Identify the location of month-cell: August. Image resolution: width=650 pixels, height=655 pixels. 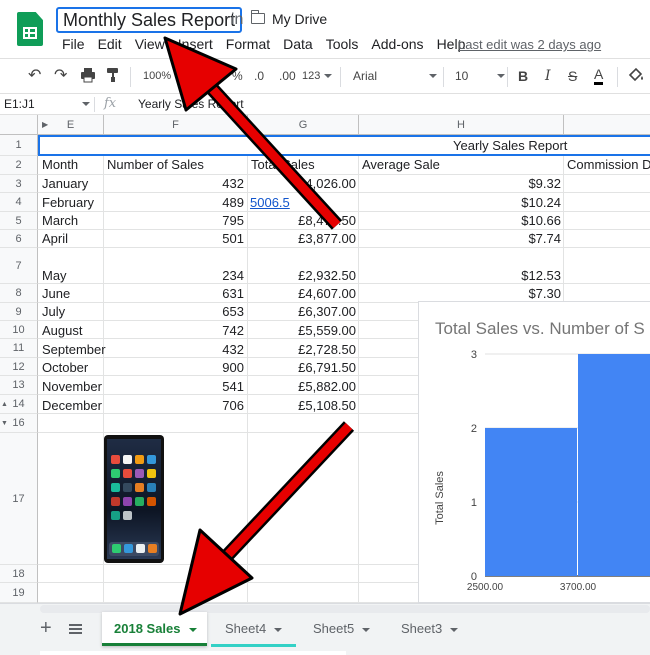
(62, 331).